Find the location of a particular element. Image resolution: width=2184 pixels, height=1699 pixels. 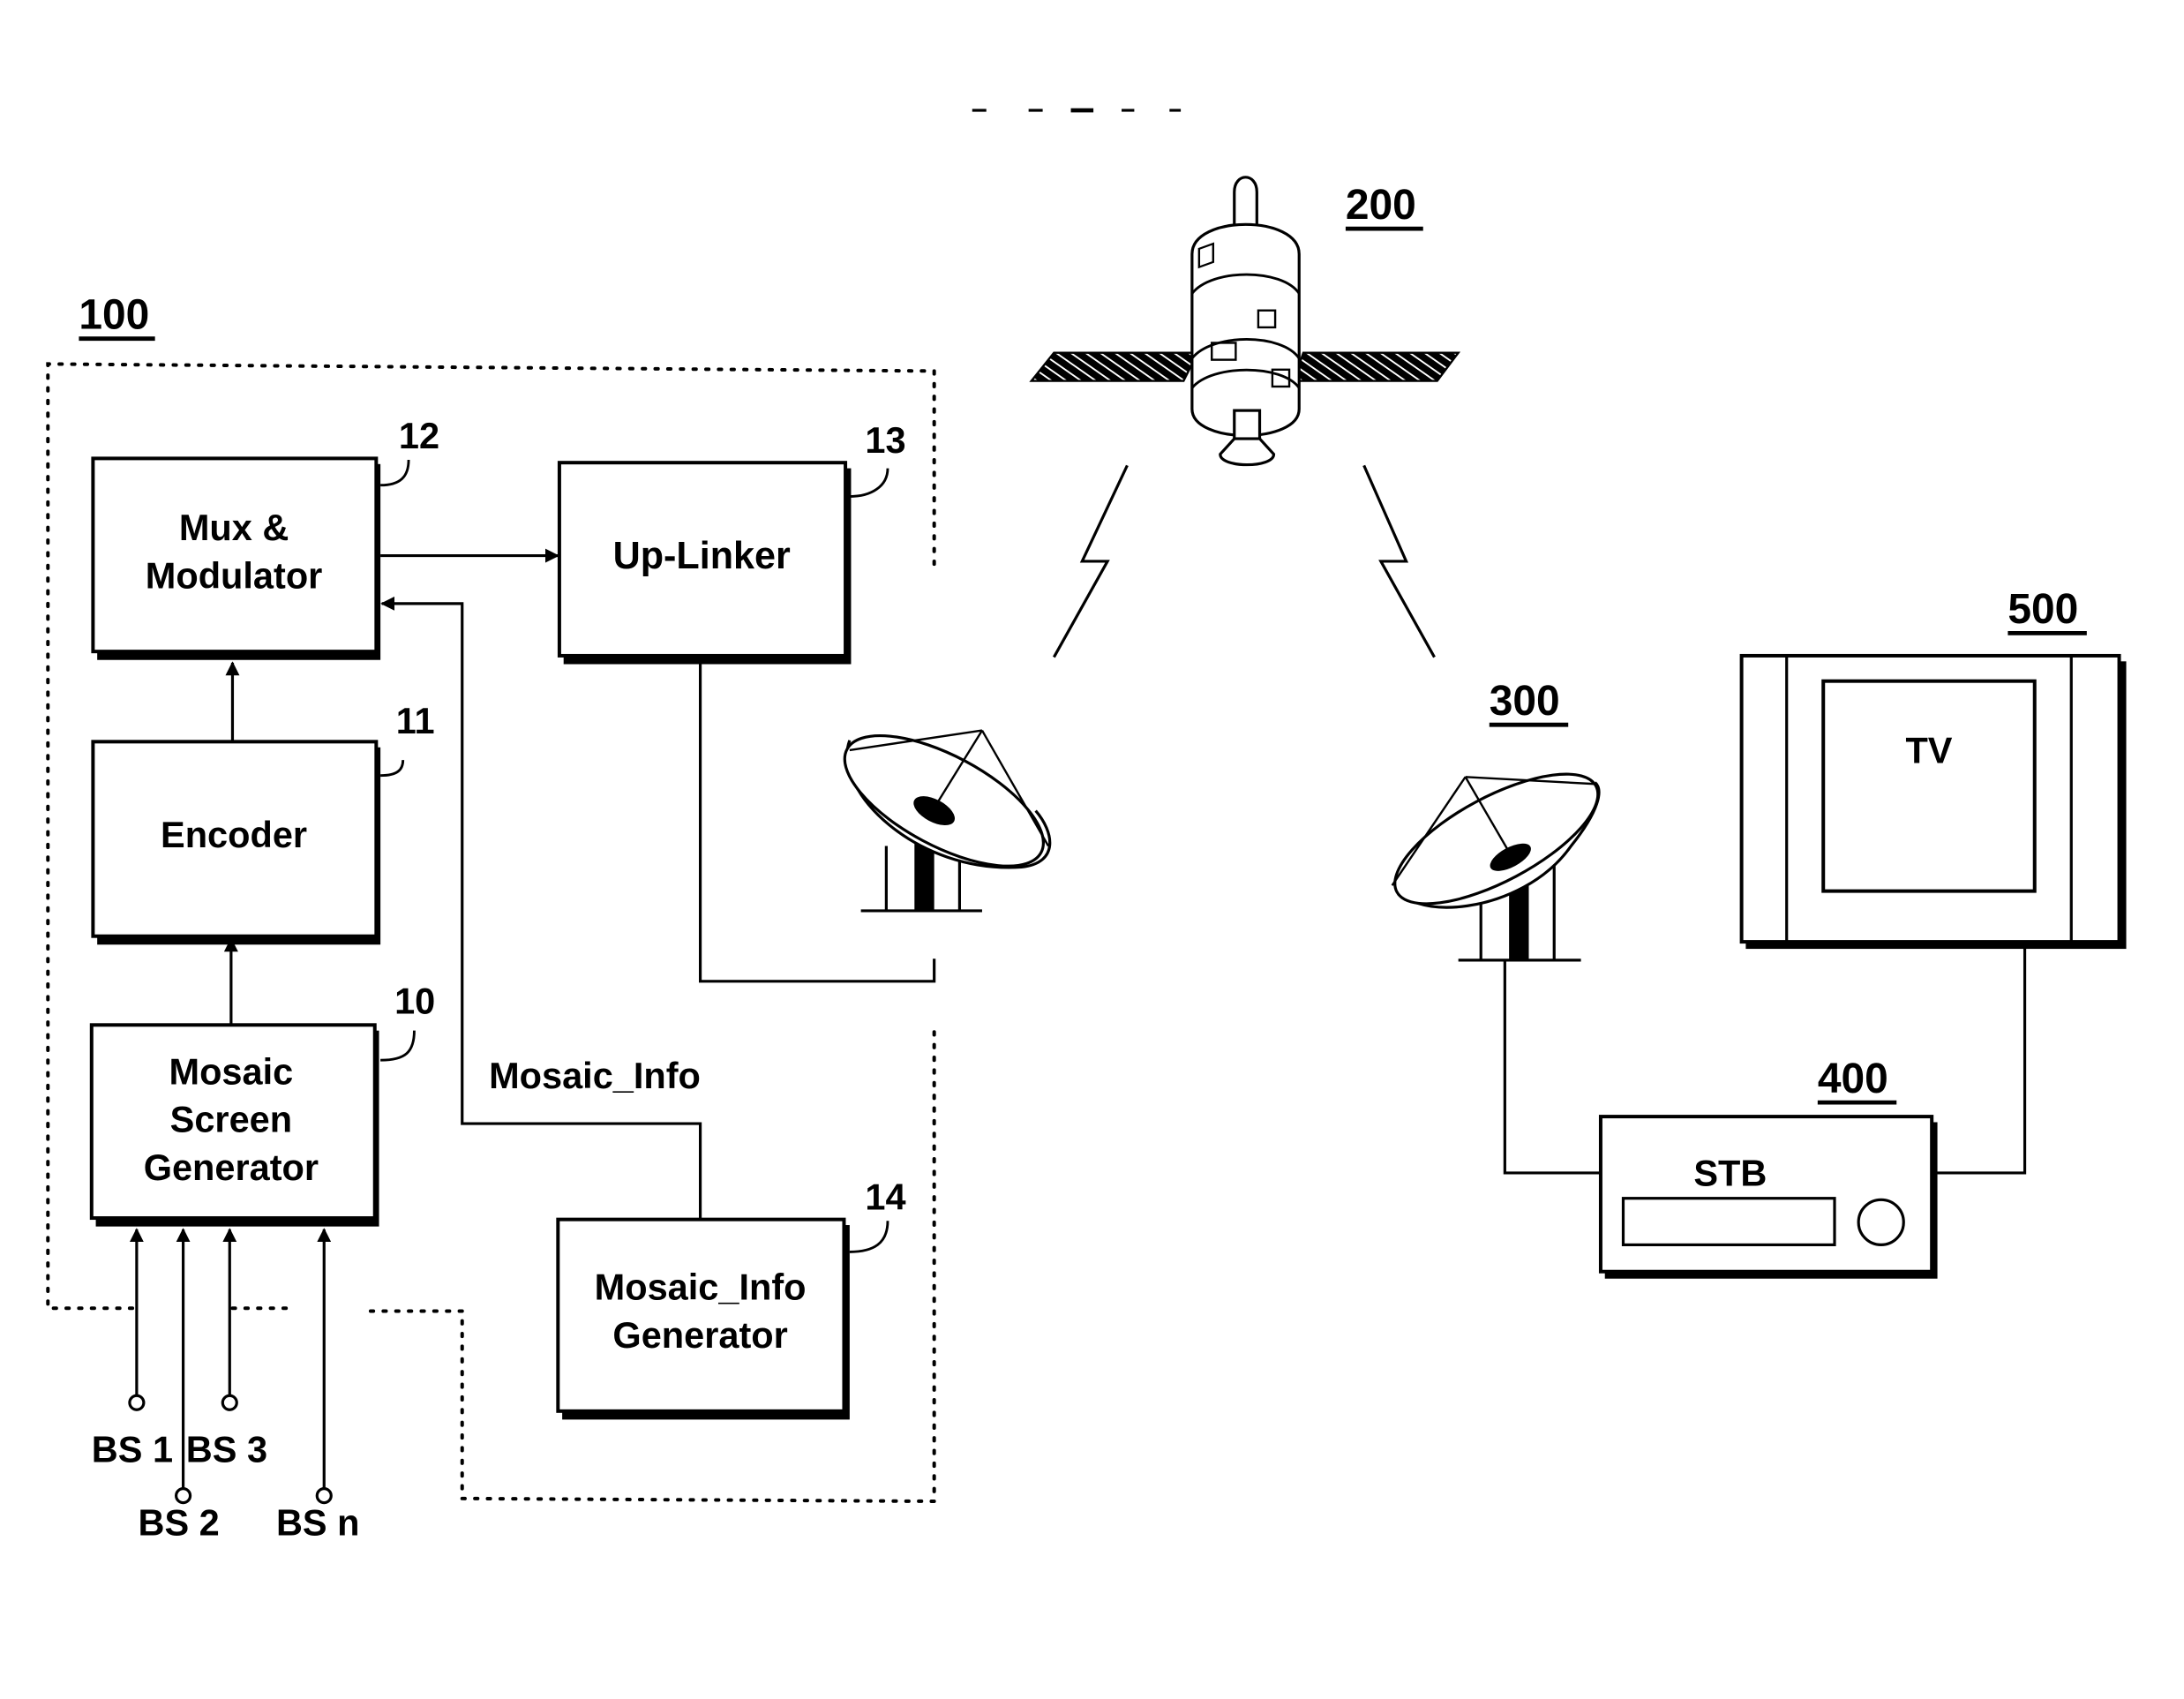

stb-label: 400 is located at coordinates (1853, 1079).